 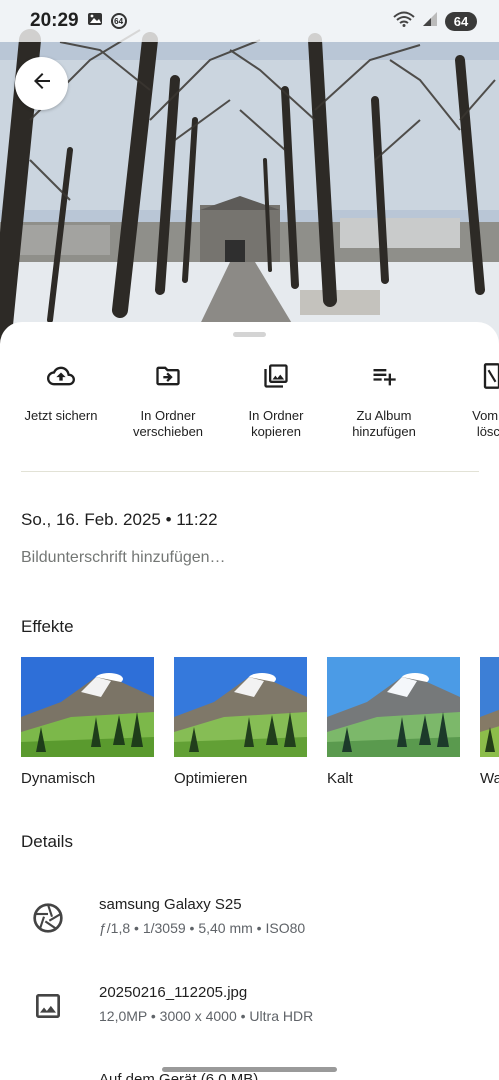 I want to click on gallery-notification-icon, so click(x=95, y=21).